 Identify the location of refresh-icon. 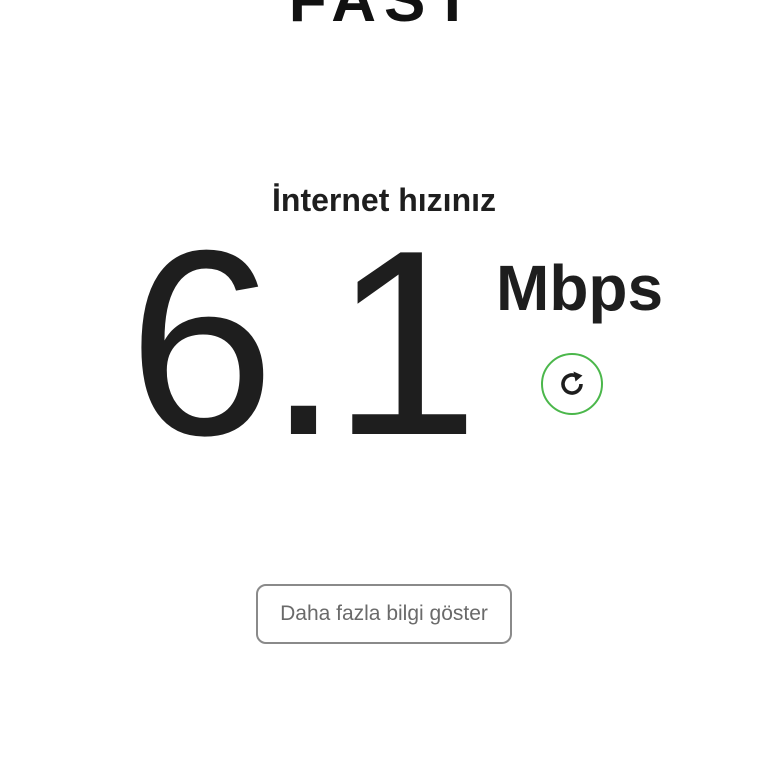
(572, 384).